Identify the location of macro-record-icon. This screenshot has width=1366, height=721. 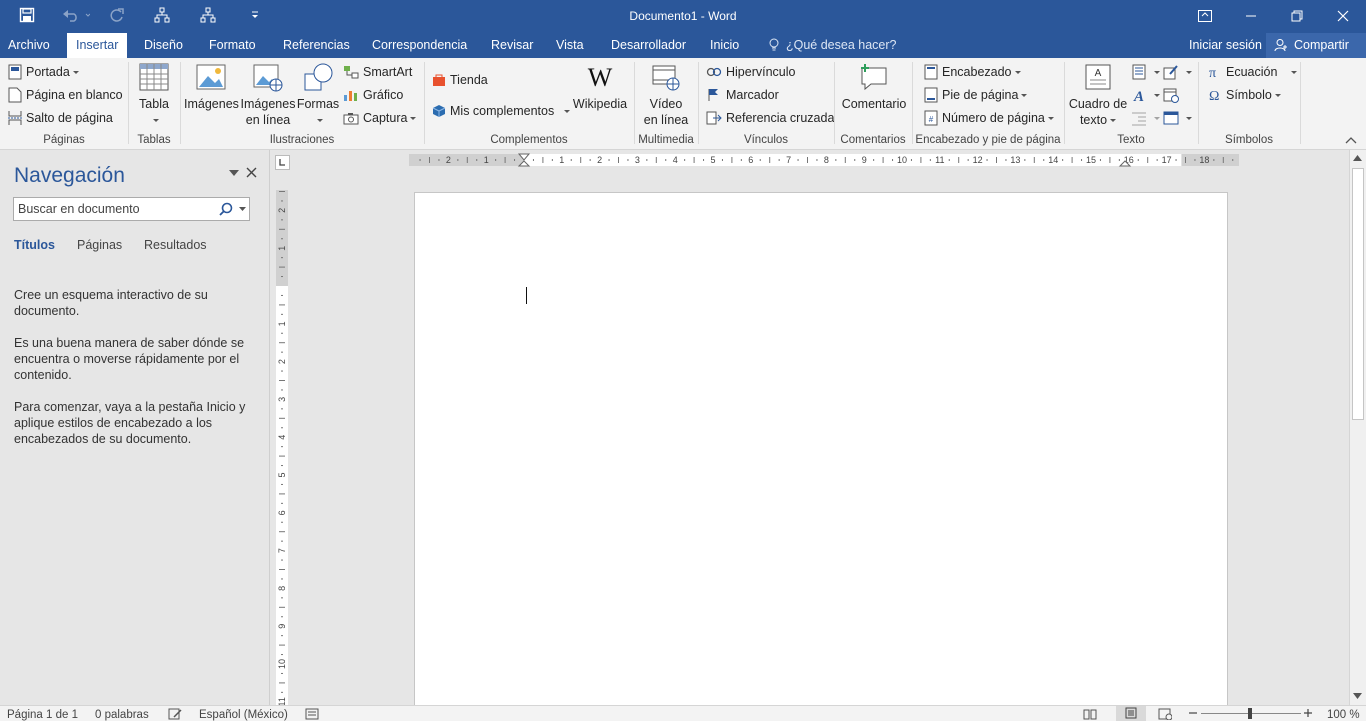
(312, 714).